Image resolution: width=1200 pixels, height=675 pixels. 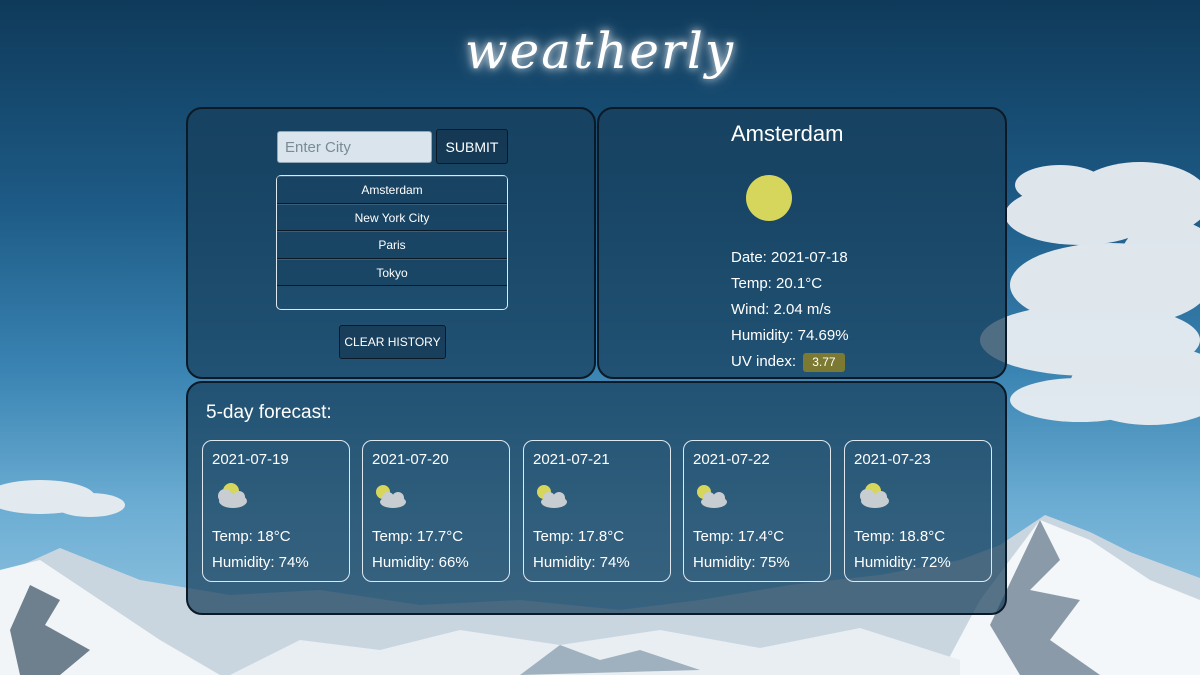 I want to click on forecast-temp: Temp: 18.8°C, so click(x=900, y=536).